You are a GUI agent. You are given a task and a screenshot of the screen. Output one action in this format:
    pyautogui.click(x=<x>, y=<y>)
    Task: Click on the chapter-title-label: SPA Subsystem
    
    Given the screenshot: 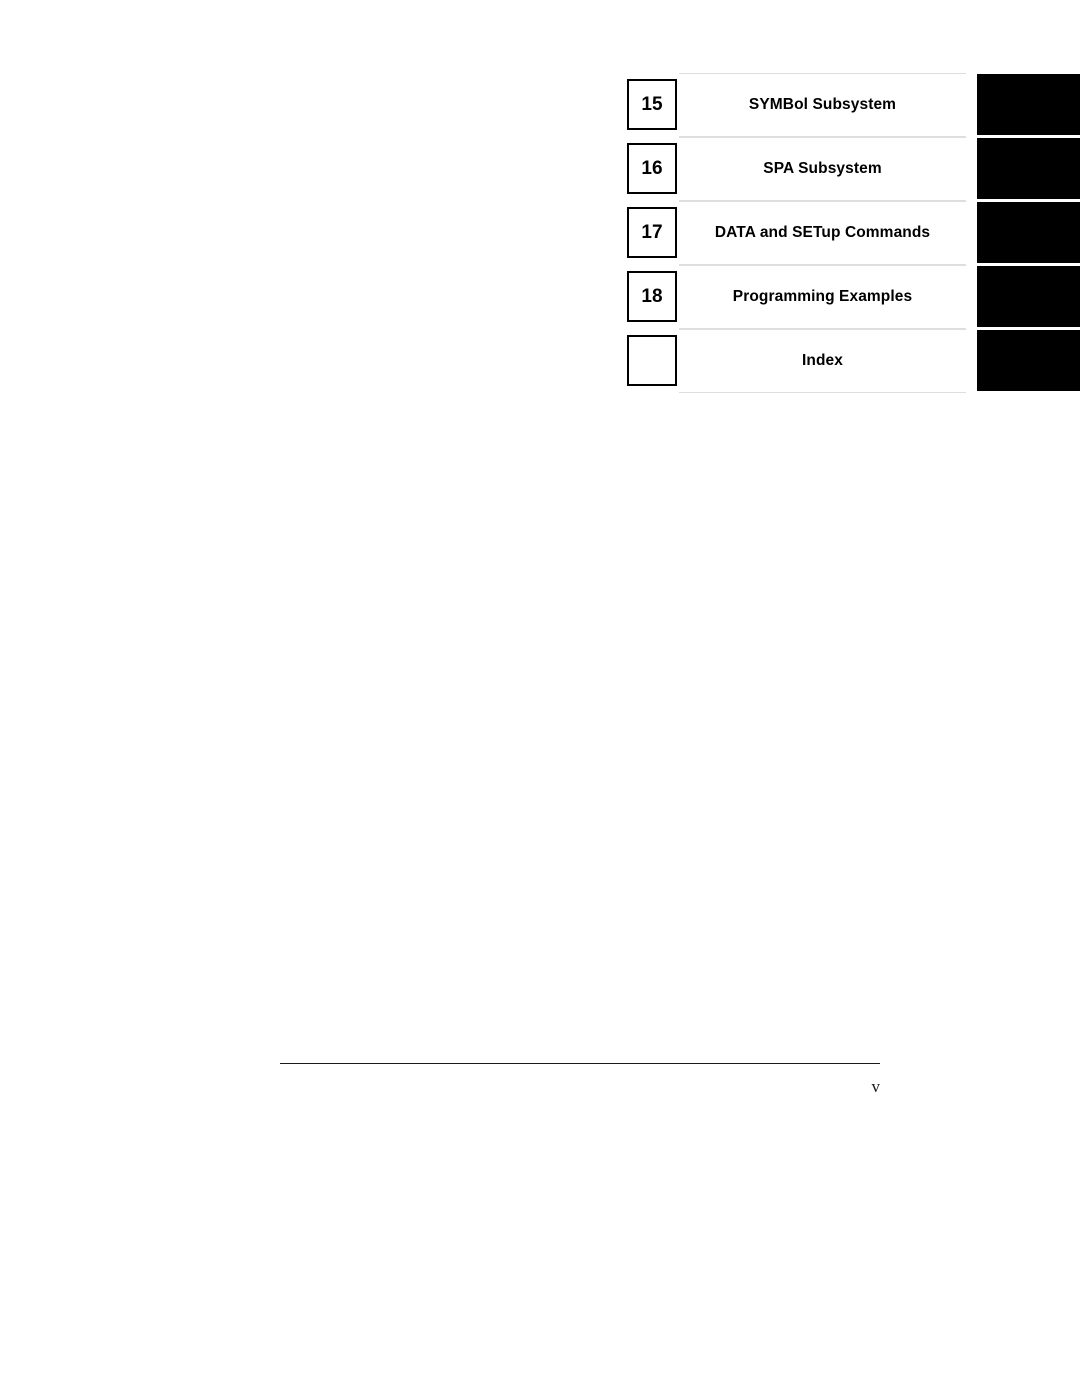 What is the action you would take?
    pyautogui.click(x=822, y=169)
    